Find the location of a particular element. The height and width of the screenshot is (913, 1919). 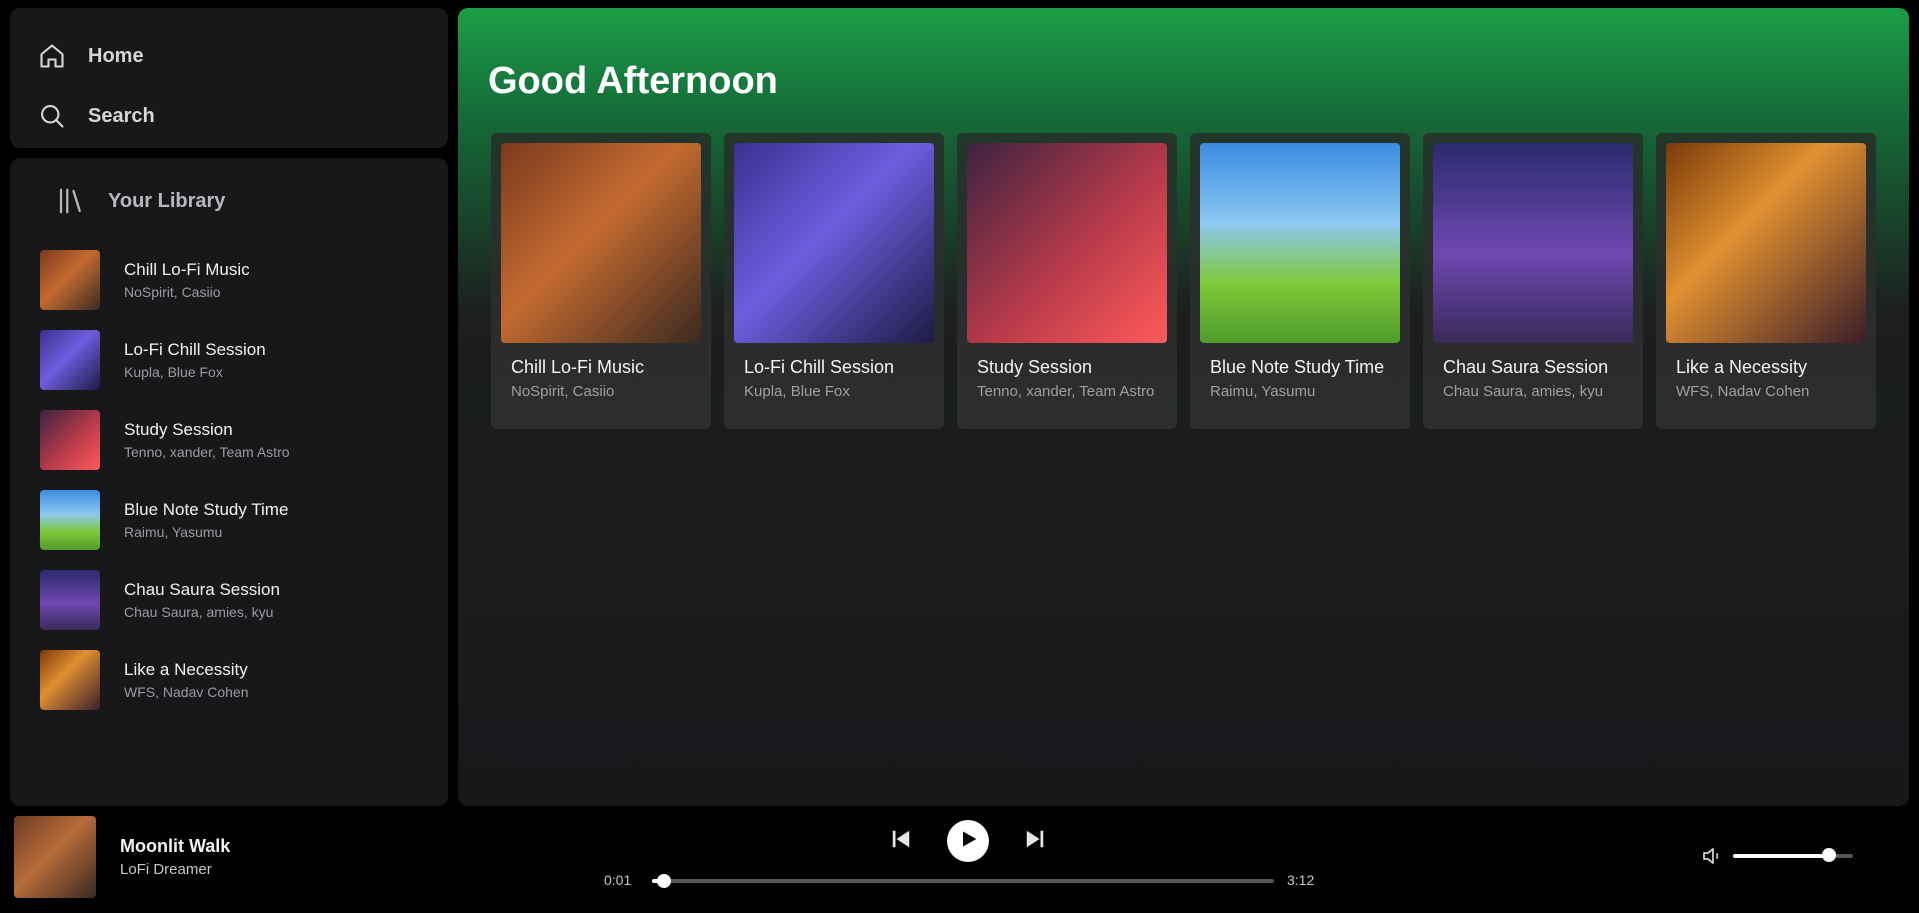

library-icon is located at coordinates (72, 201).